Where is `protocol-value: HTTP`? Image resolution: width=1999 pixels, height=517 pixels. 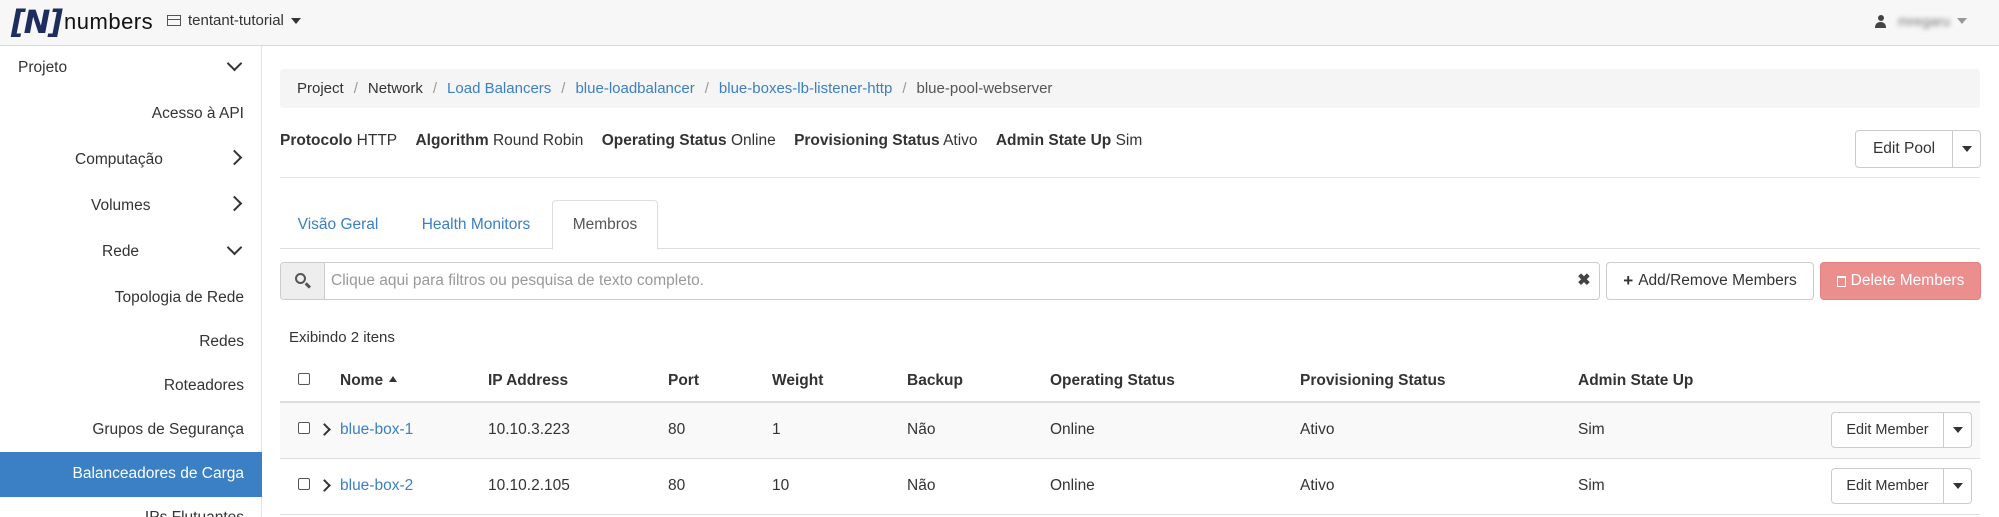
protocol-value: HTTP is located at coordinates (377, 140).